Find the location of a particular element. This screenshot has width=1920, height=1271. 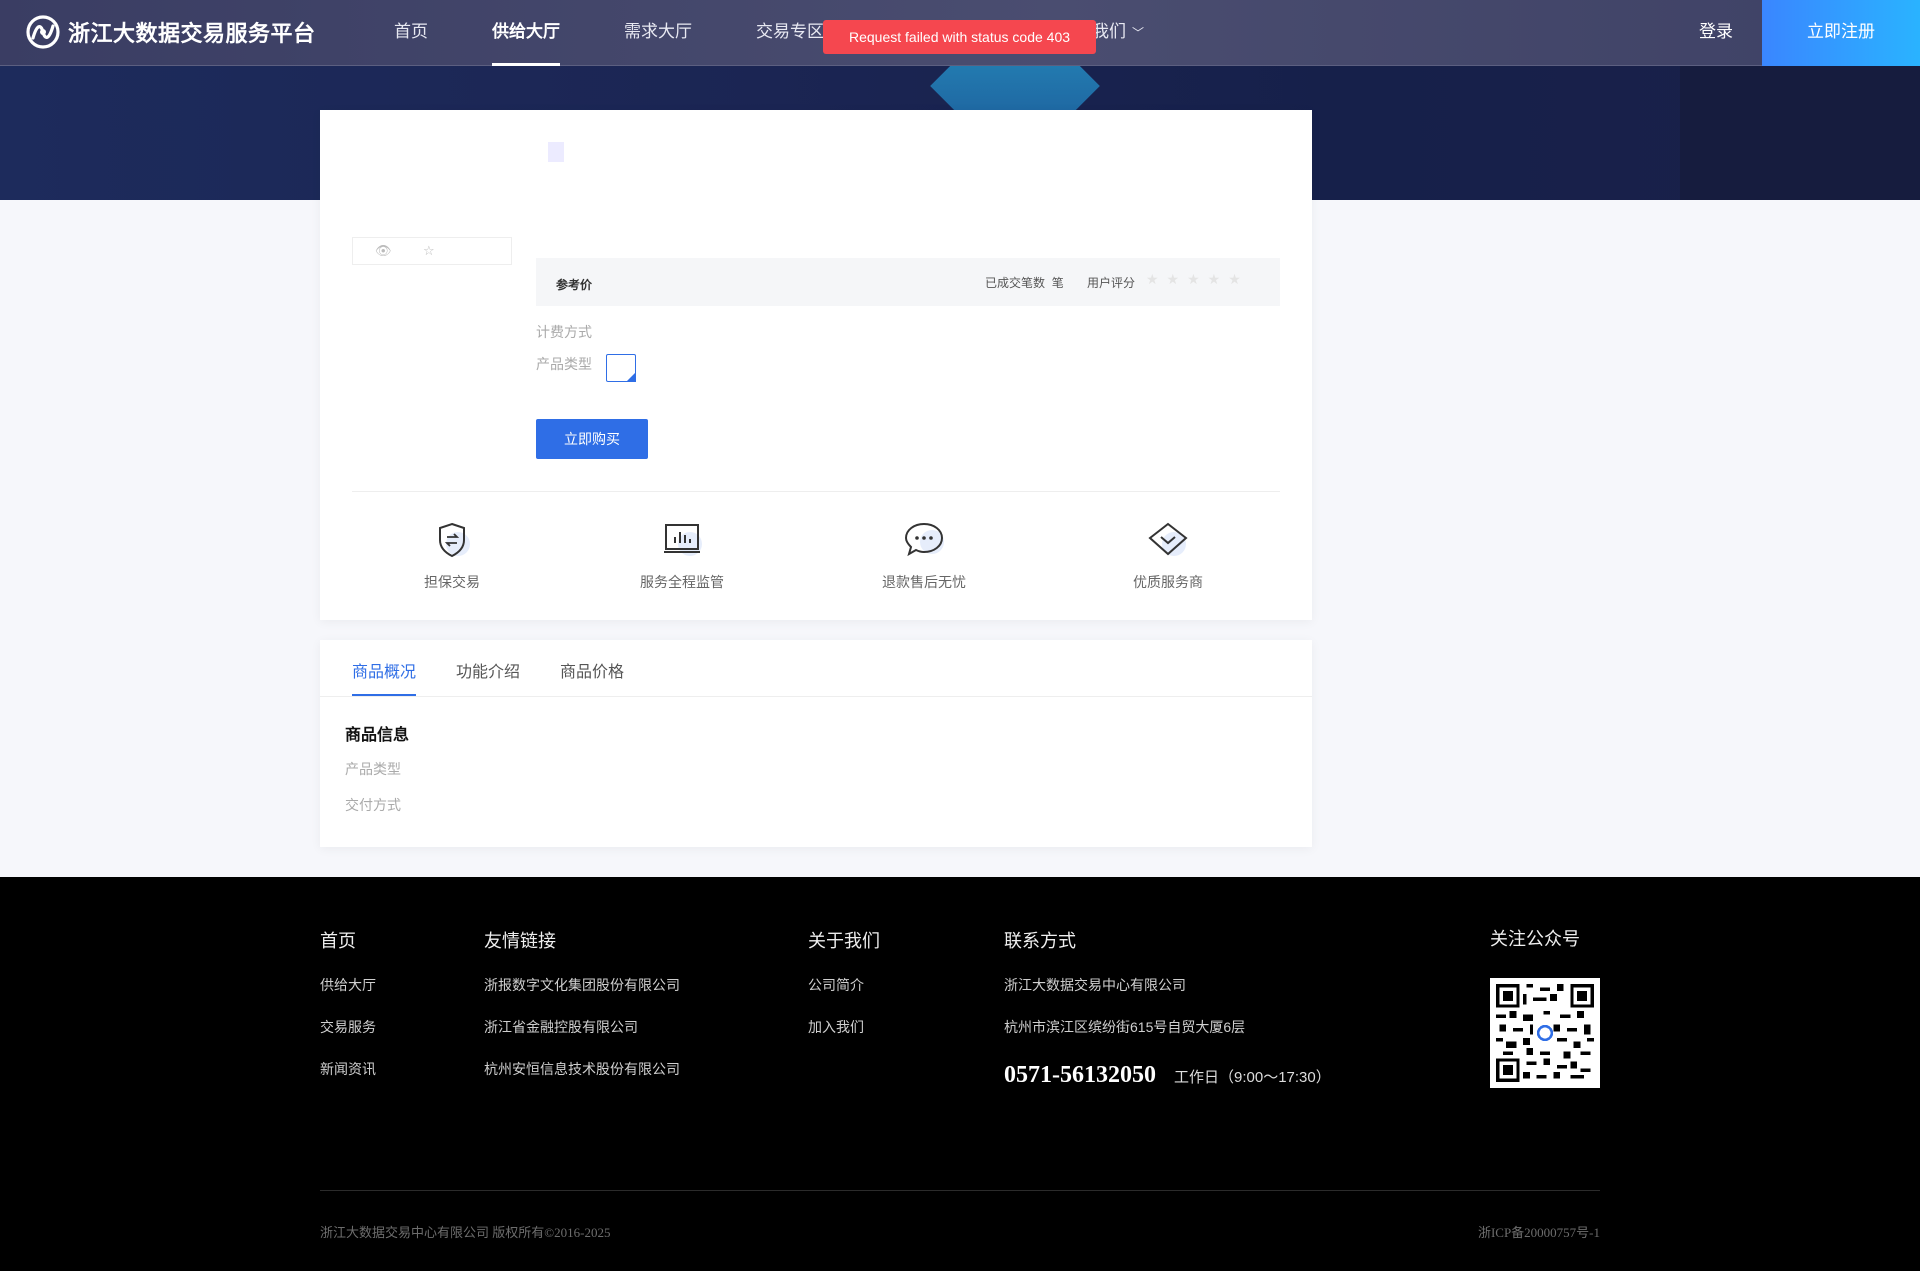

price-panel: 参考价 已成交笔数 笔 用户评分 ★★★★★ is located at coordinates (908, 282).